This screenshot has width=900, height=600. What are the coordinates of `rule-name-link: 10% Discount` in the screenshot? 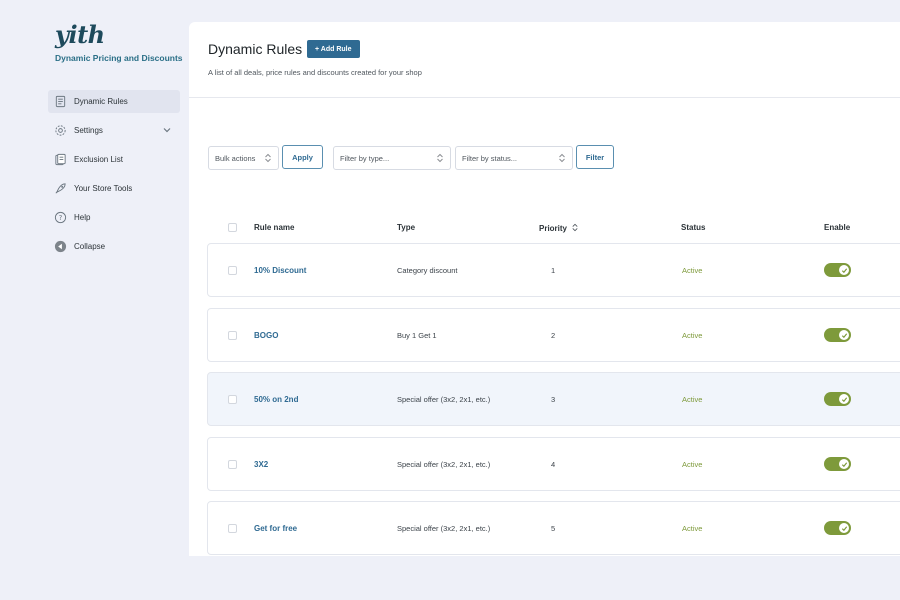 It's located at (280, 270).